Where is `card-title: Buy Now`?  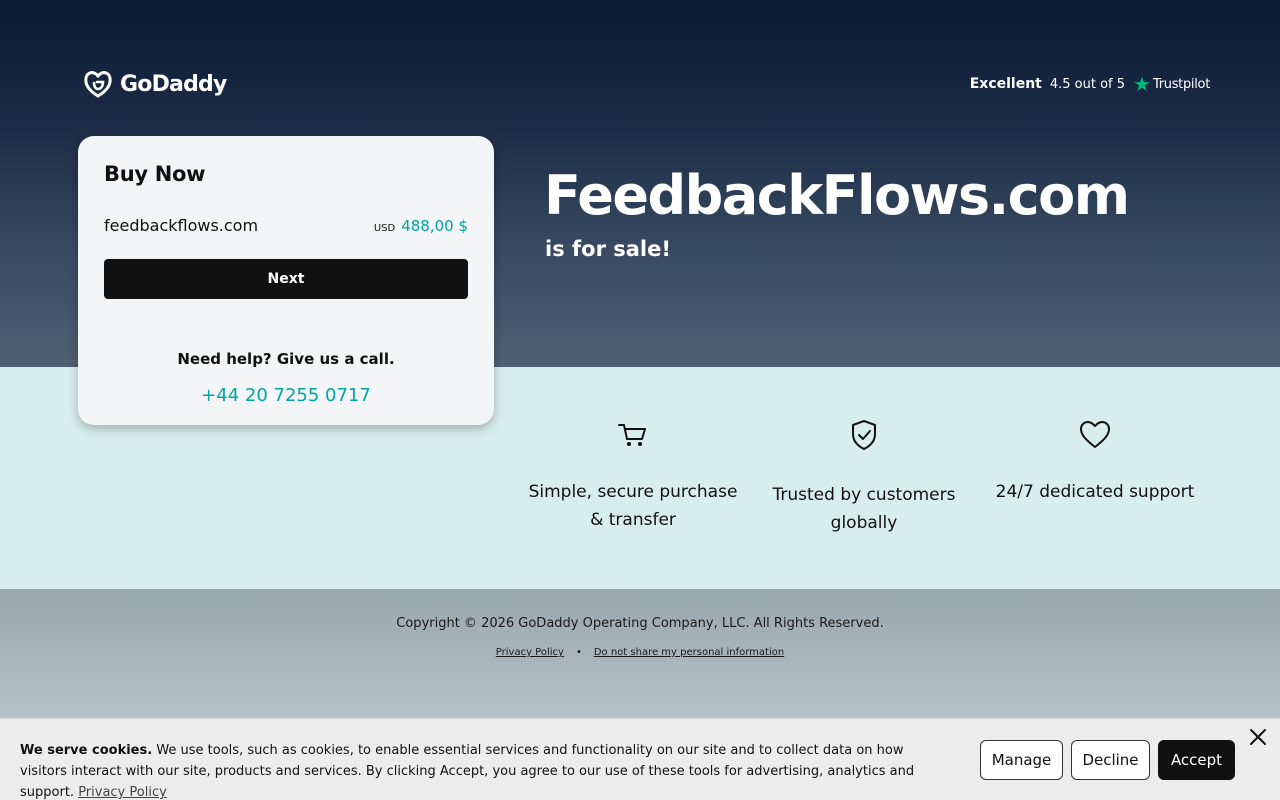 card-title: Buy Now is located at coordinates (155, 174).